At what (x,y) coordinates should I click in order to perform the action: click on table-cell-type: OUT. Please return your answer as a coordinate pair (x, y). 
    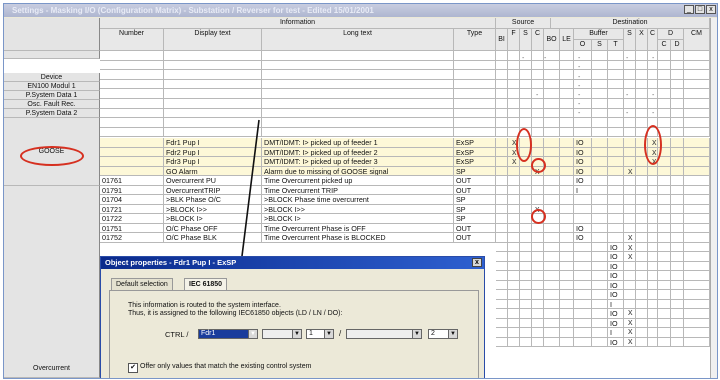
    Looking at the image, I should click on (475, 181).